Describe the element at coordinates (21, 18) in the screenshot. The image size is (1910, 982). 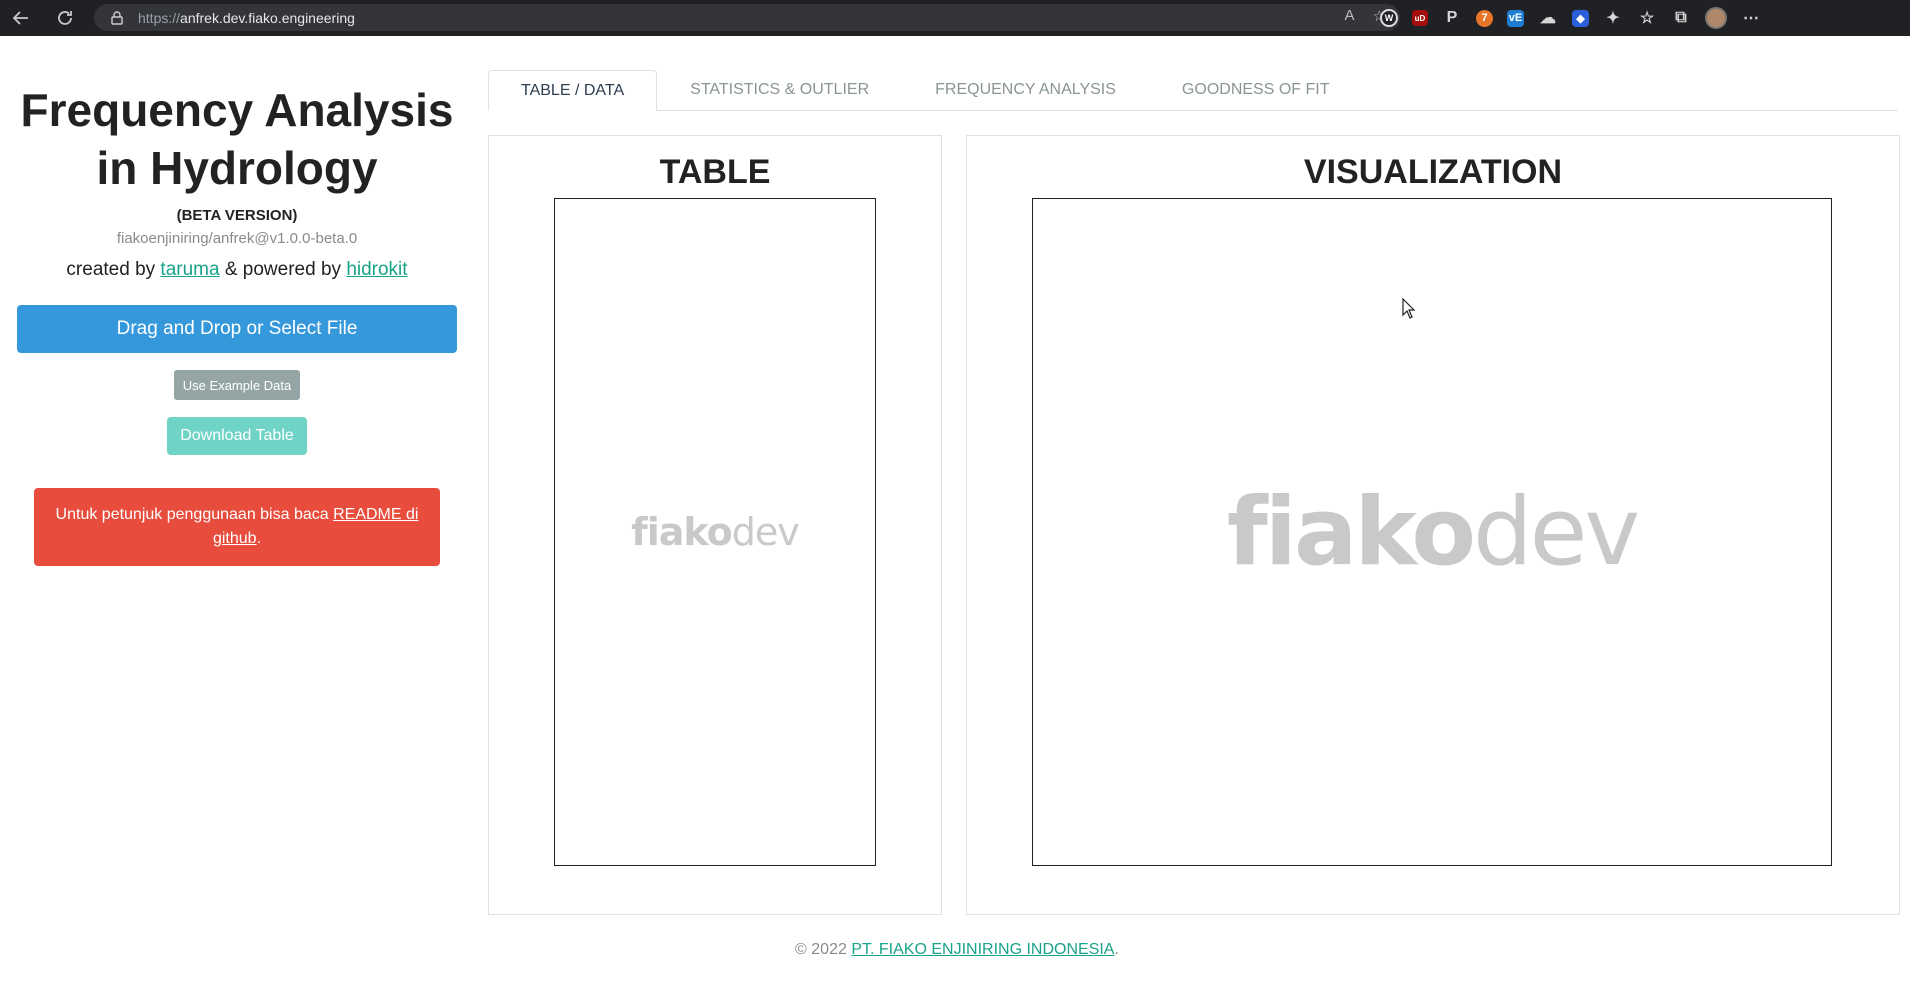
I see `back-icon` at that location.